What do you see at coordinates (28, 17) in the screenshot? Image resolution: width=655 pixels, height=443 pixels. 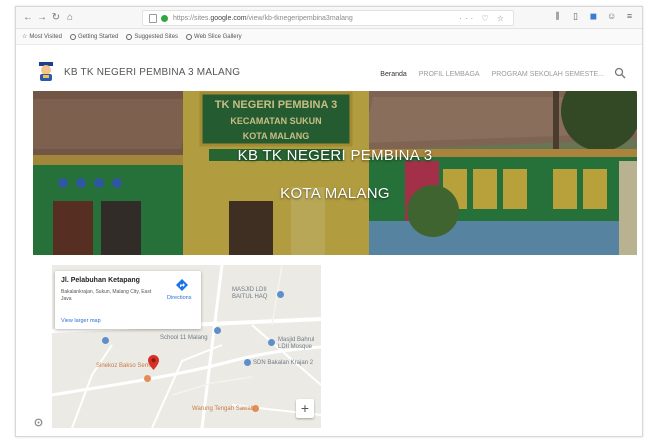 I see `back-icon: ←` at bounding box center [28, 17].